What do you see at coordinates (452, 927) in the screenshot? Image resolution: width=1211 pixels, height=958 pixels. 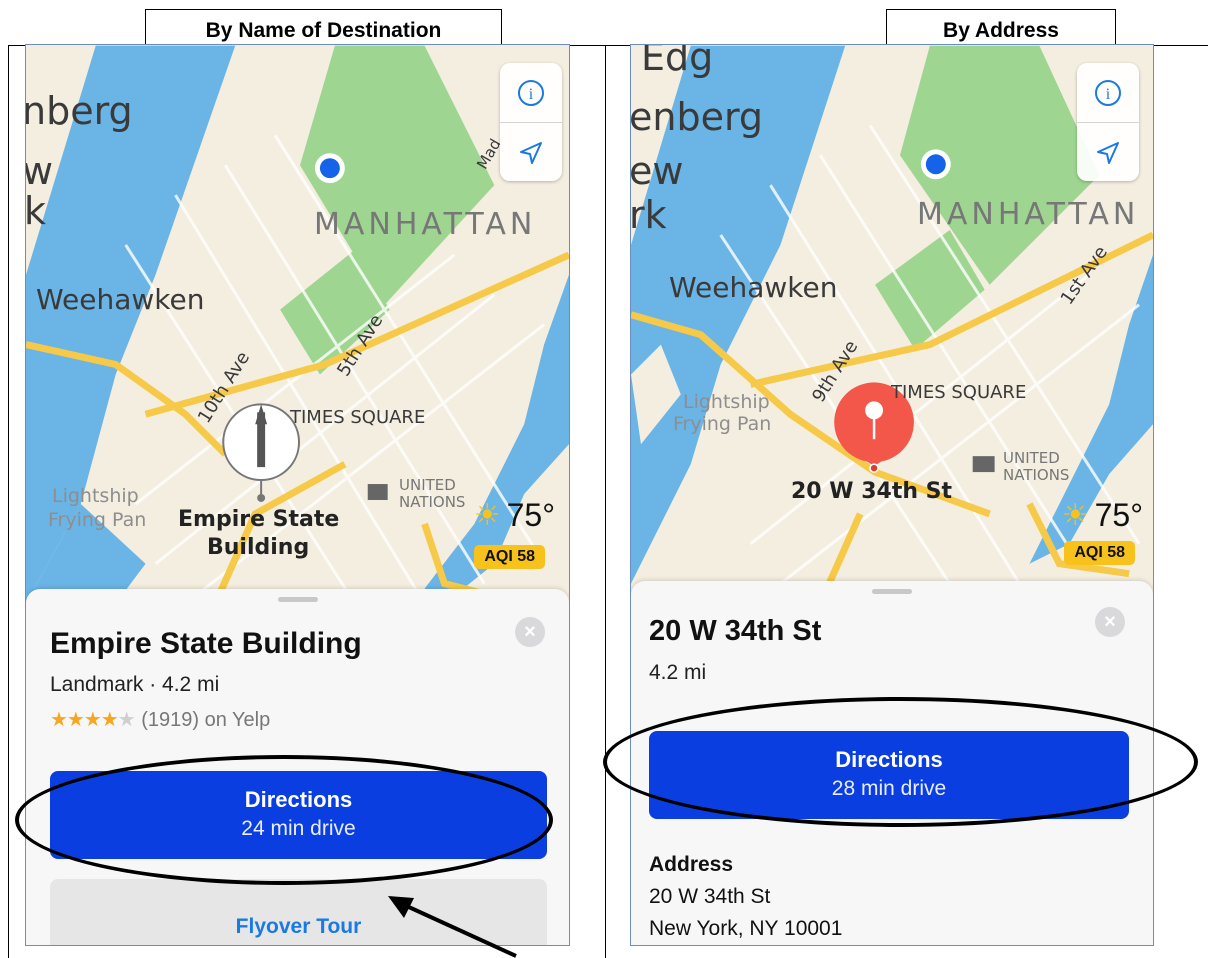 I see `annotation-arrow` at bounding box center [452, 927].